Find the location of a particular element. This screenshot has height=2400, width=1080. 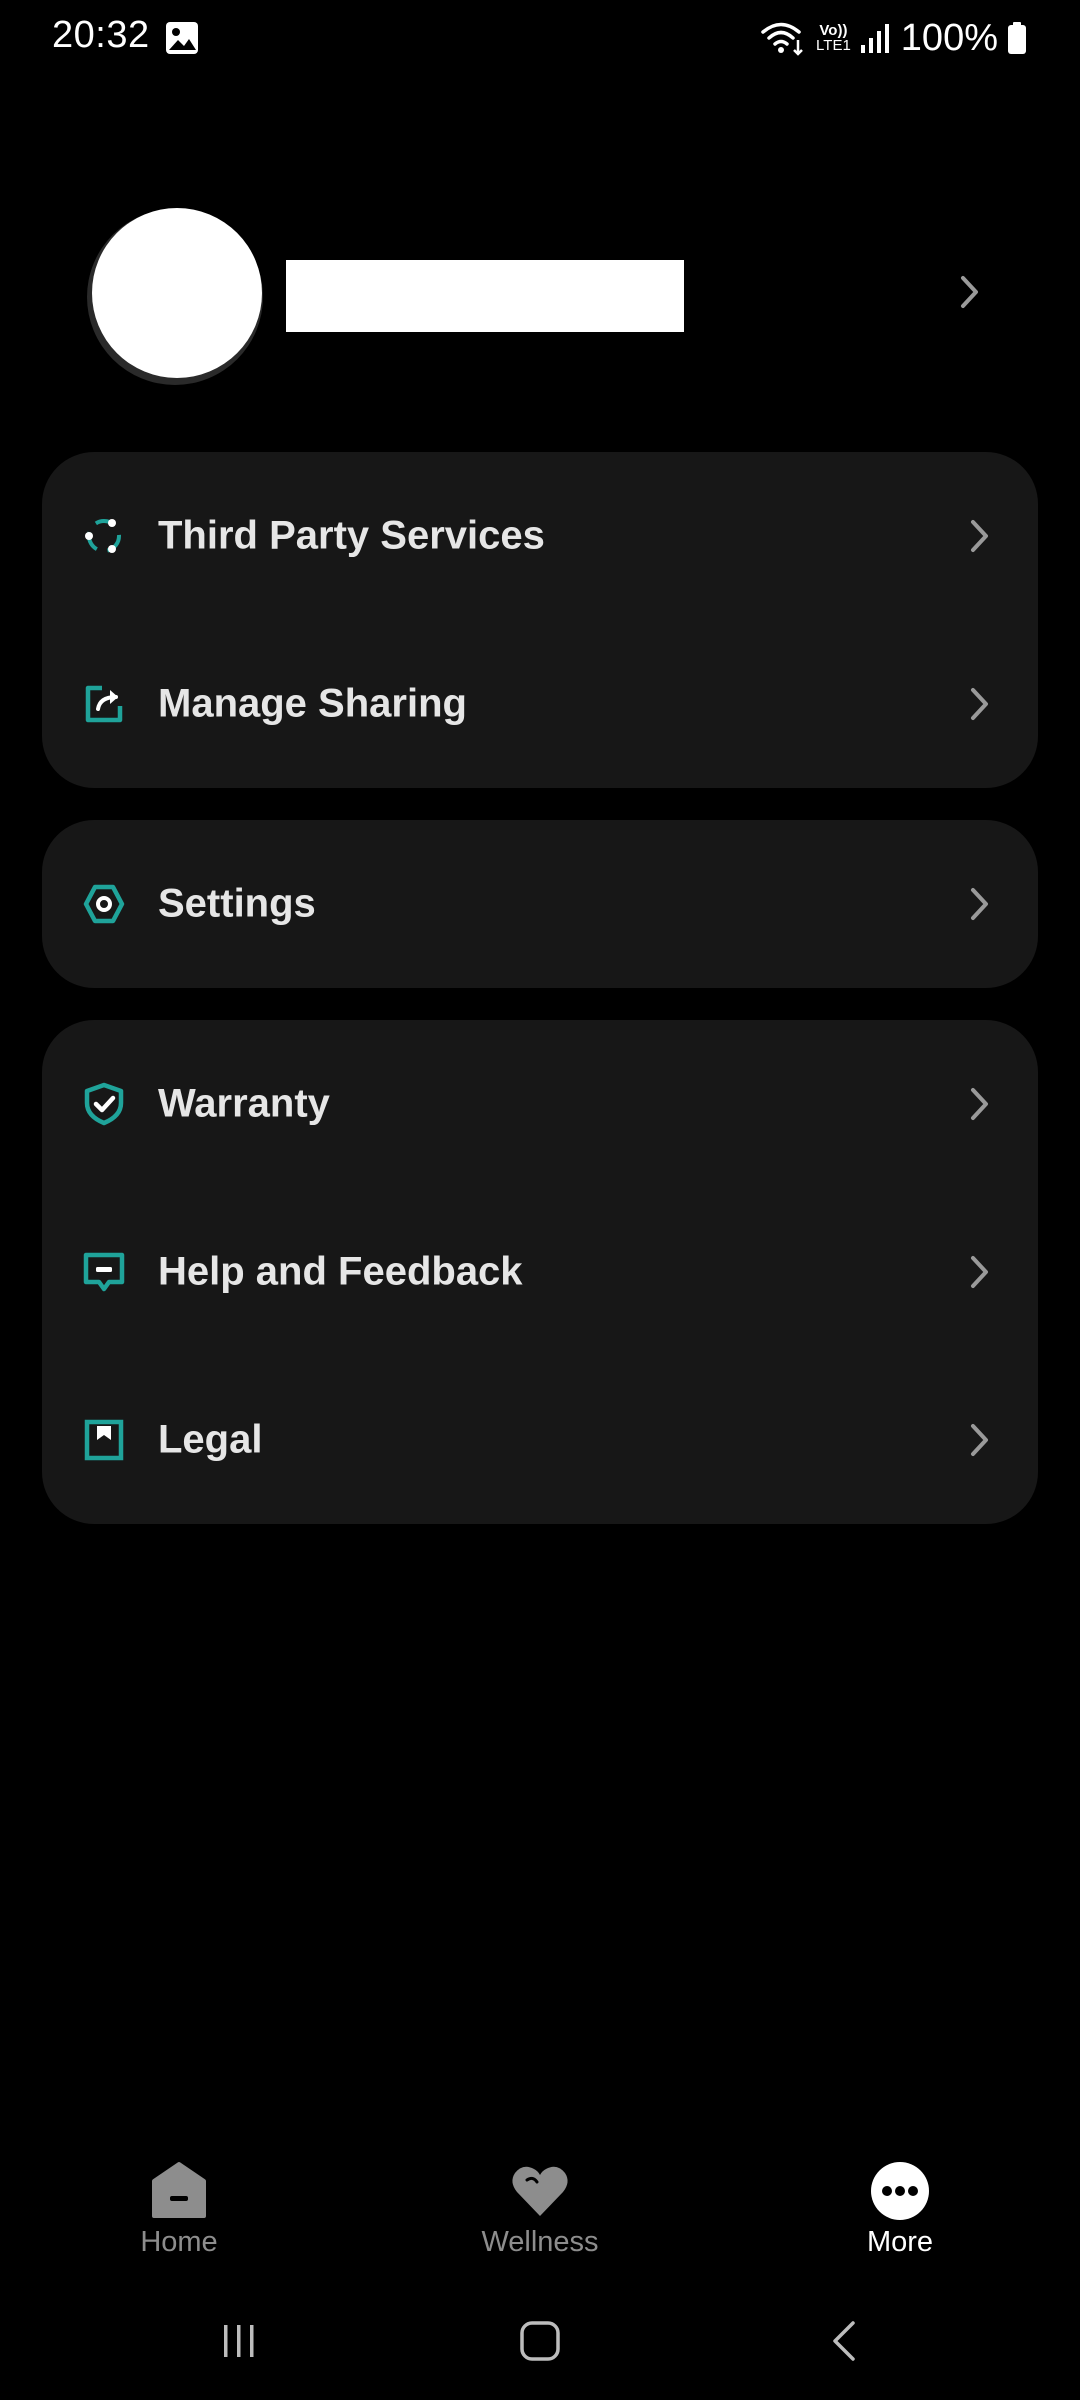

profile-row is located at coordinates (540, 290).